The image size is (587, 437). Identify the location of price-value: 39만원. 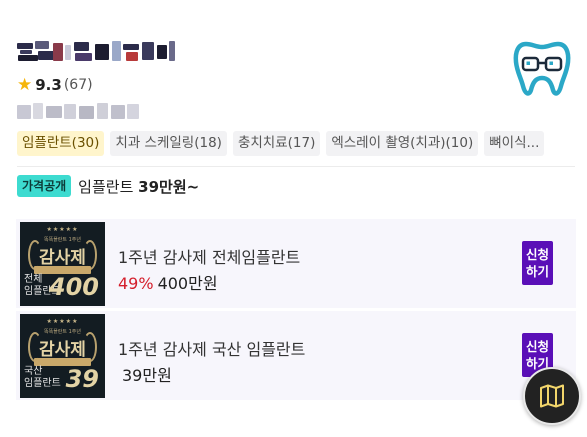
(147, 375).